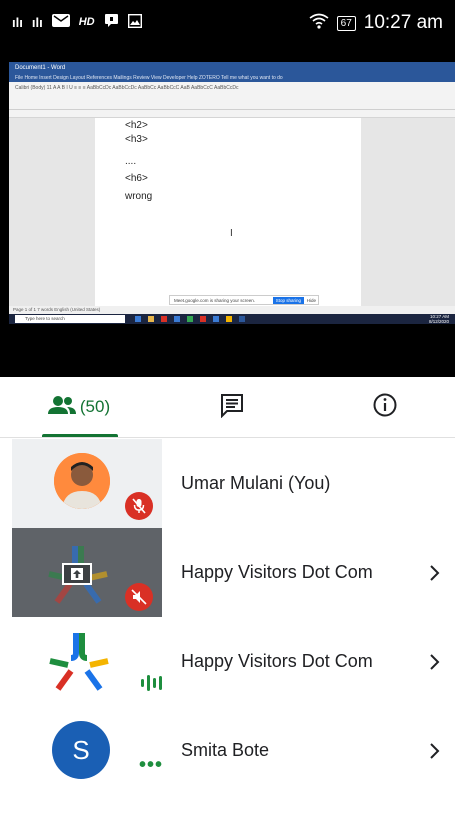 The width and height of the screenshot is (455, 814). I want to click on taskbar-search: Type here to search, so click(70, 319).